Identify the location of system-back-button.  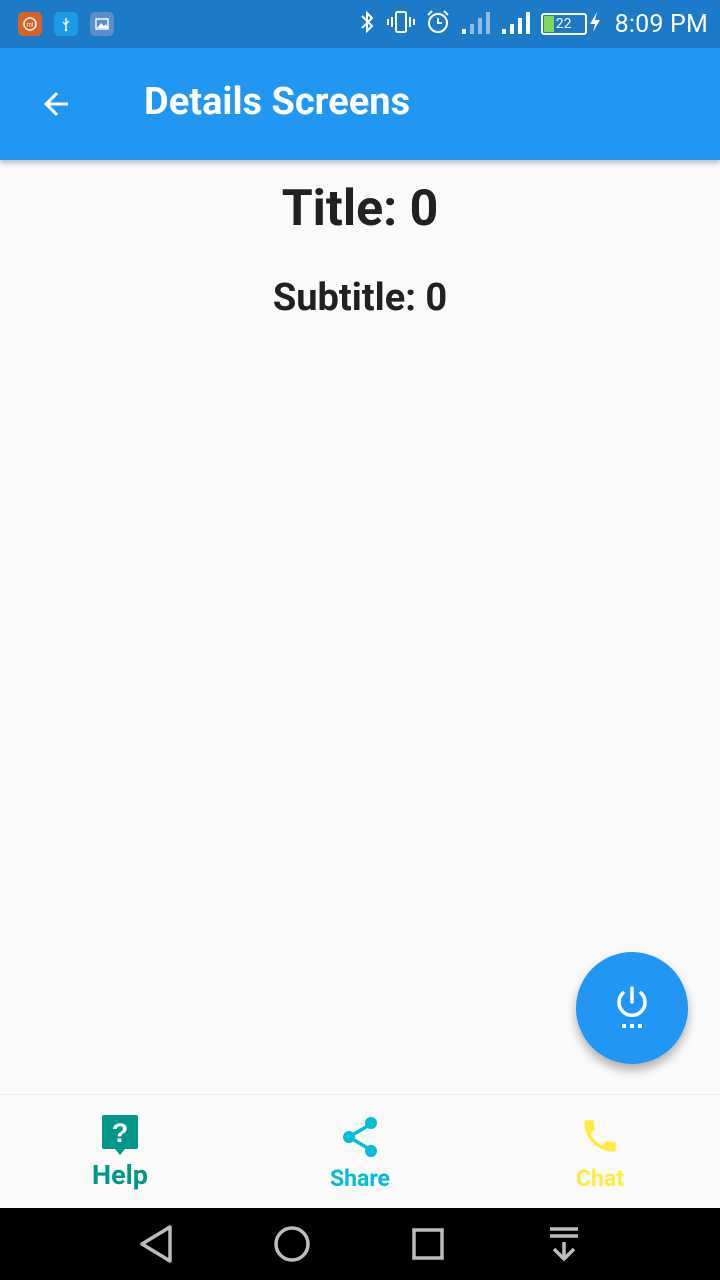
(156, 1244).